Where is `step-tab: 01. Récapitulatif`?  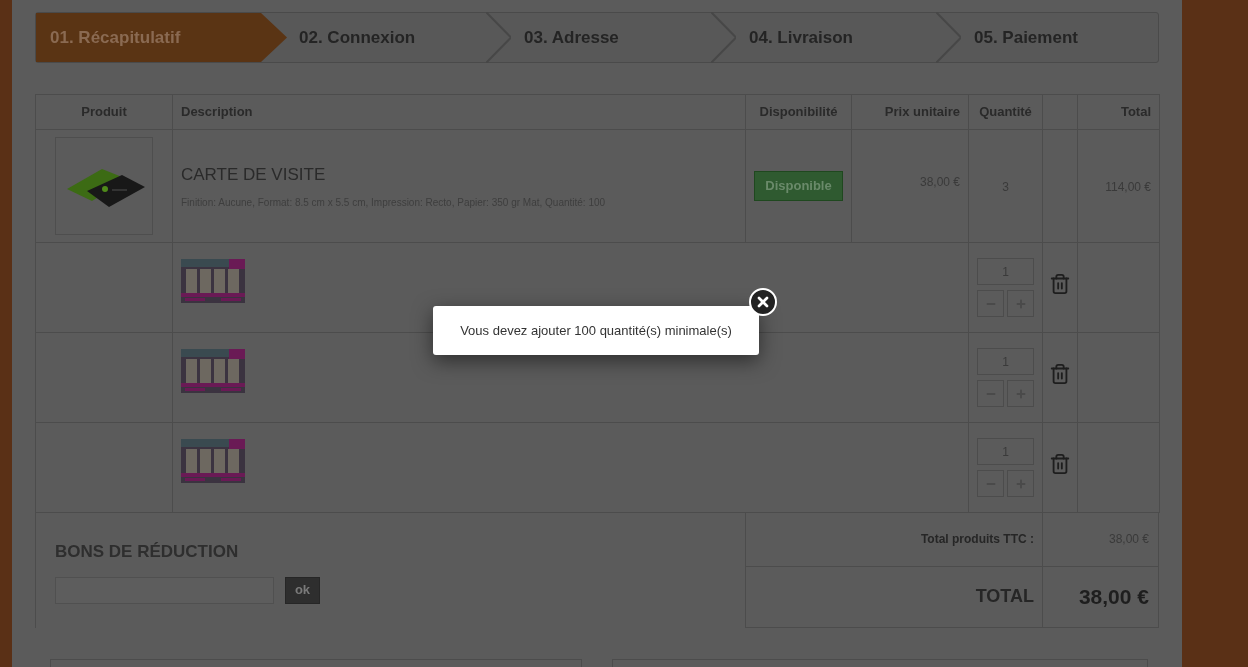 step-tab: 01. Récapitulatif is located at coordinates (161, 37).